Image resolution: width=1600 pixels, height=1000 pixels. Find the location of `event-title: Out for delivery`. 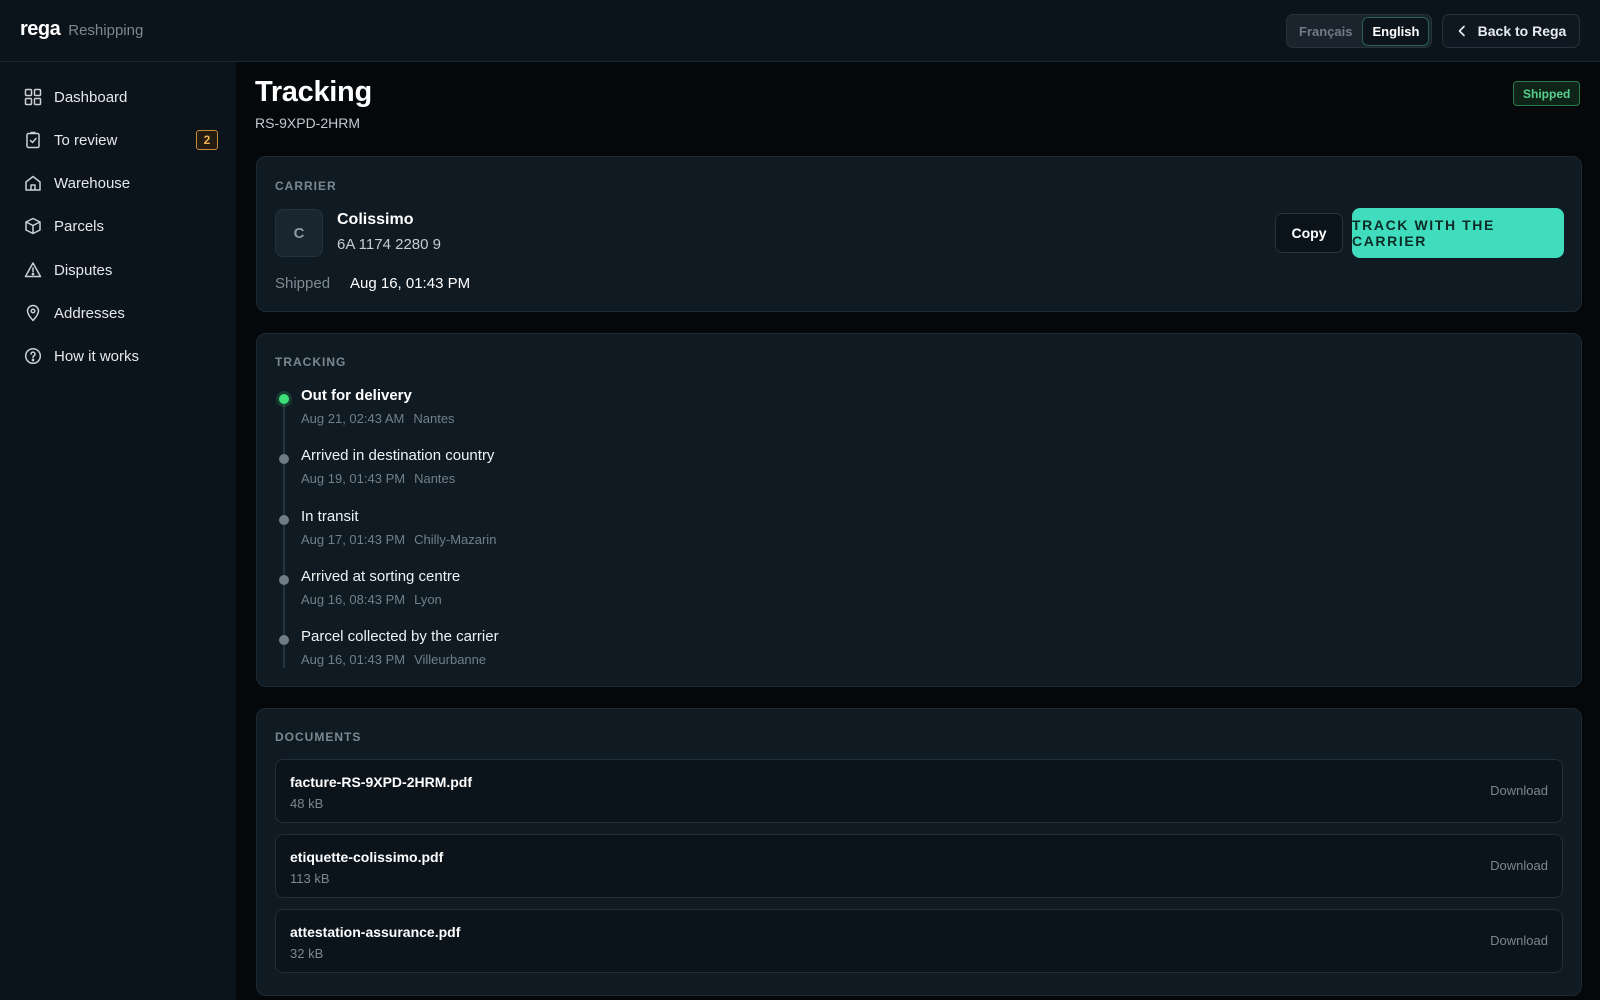

event-title: Out for delivery is located at coordinates (356, 395).